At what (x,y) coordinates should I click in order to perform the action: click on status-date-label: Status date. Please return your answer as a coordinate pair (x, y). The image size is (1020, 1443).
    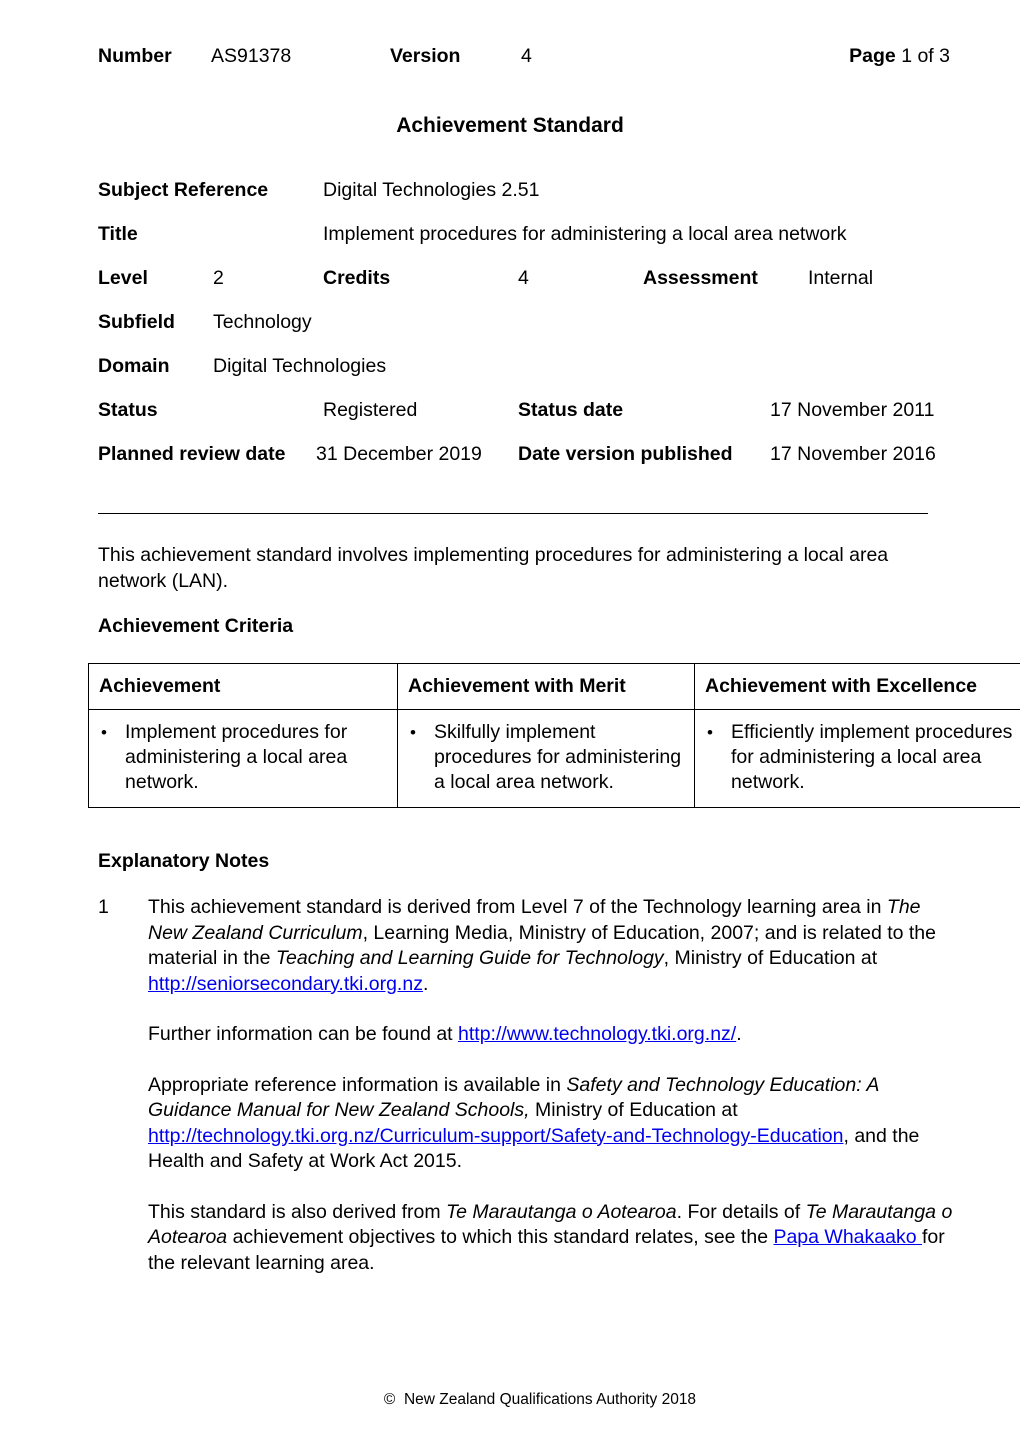
    Looking at the image, I should click on (571, 410).